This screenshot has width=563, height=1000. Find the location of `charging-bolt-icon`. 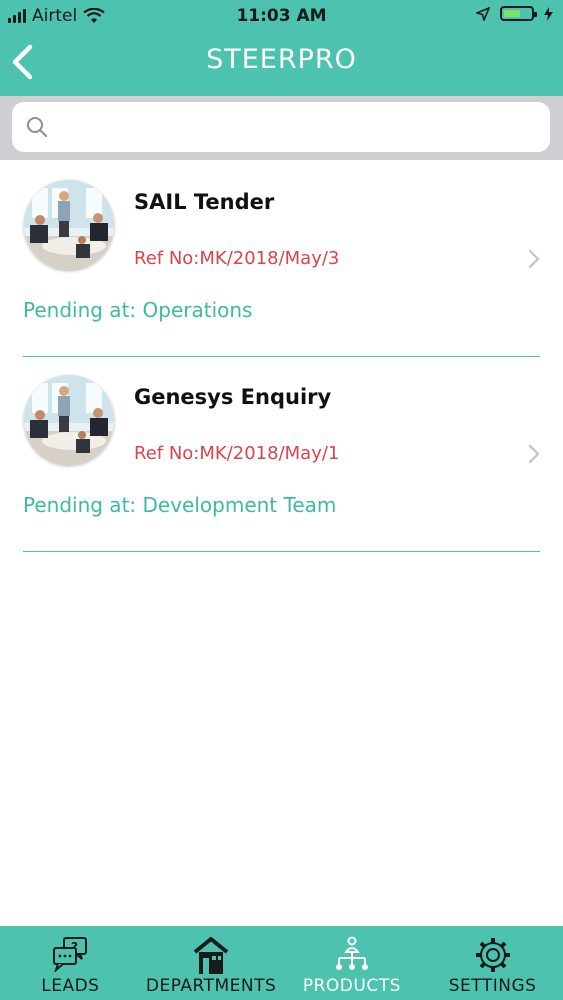

charging-bolt-icon is located at coordinates (548, 13).